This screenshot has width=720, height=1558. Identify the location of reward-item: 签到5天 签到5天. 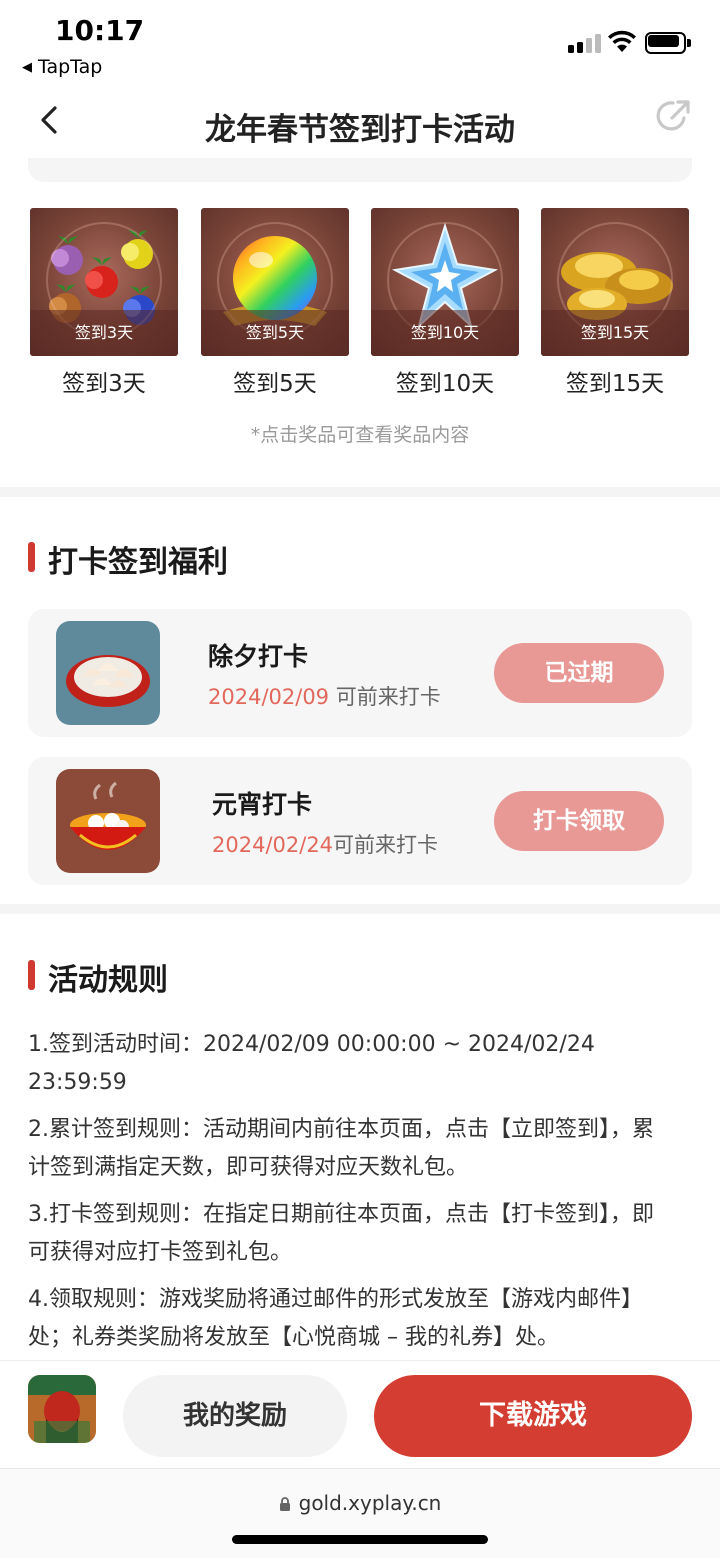
(275, 303).